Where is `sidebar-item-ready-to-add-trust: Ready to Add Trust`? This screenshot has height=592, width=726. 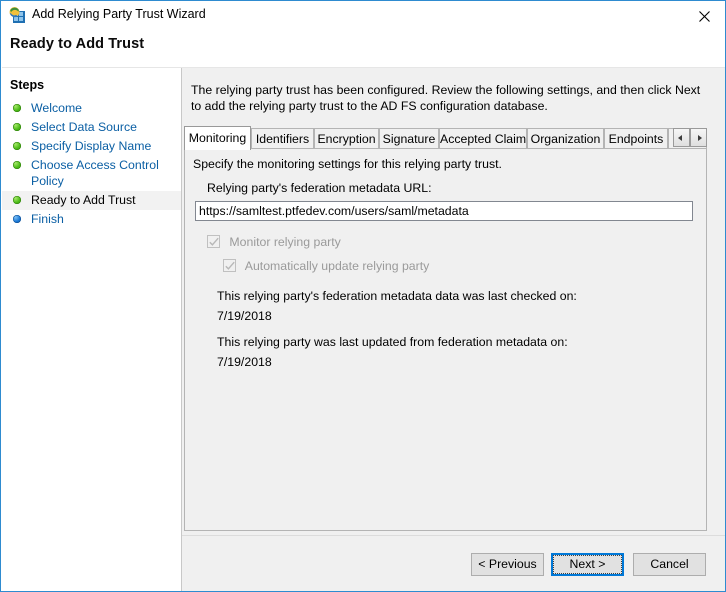 sidebar-item-ready-to-add-trust: Ready to Add Trust is located at coordinates (91, 200).